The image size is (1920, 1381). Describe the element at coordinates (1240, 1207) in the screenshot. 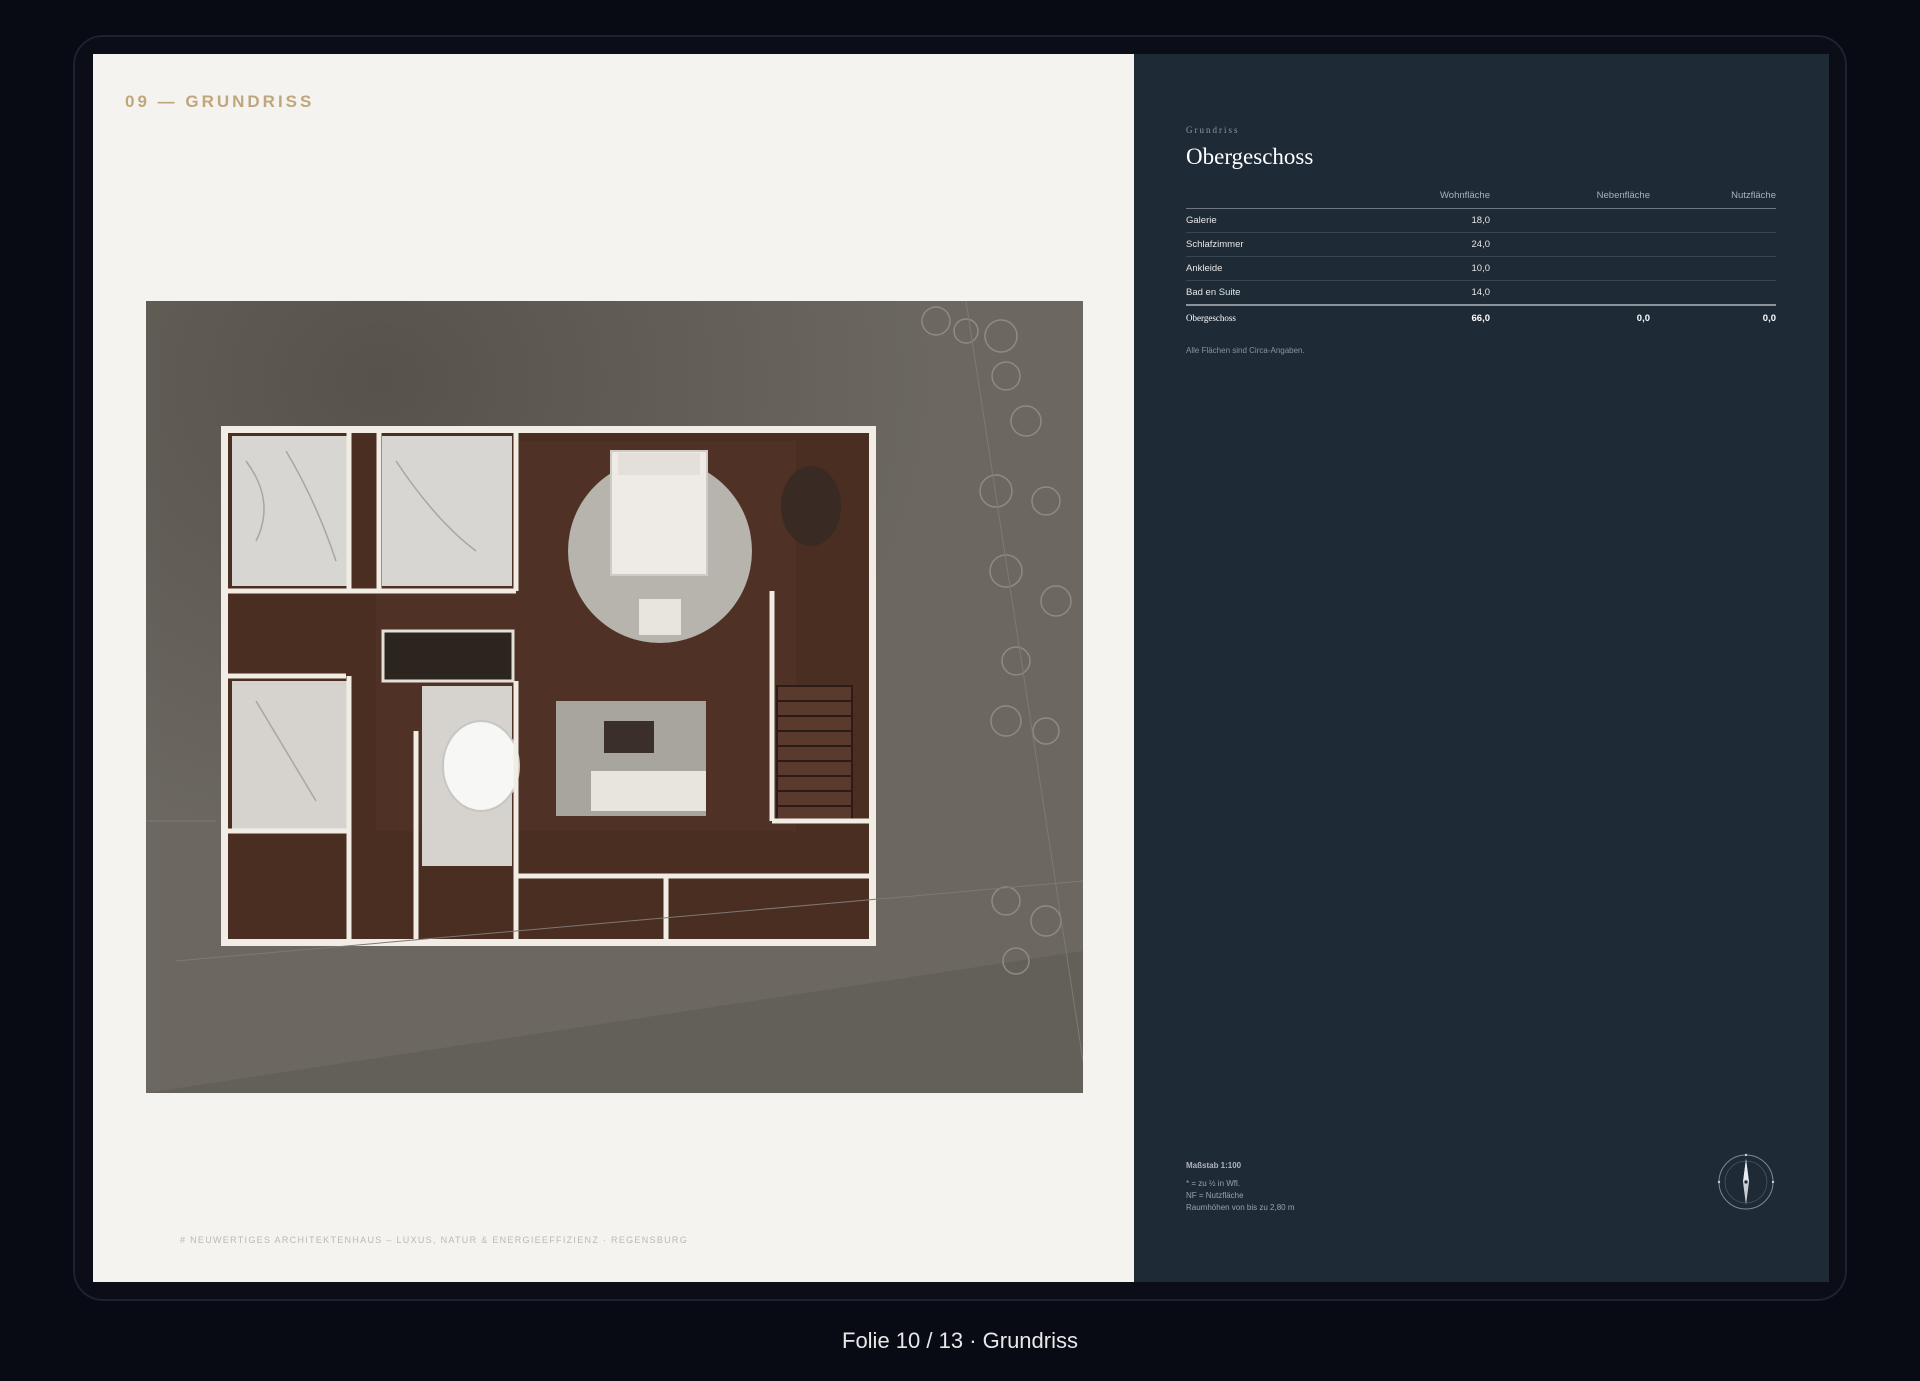

I see `legend-line: Raumhöhen von bis zu 2,80 m` at that location.